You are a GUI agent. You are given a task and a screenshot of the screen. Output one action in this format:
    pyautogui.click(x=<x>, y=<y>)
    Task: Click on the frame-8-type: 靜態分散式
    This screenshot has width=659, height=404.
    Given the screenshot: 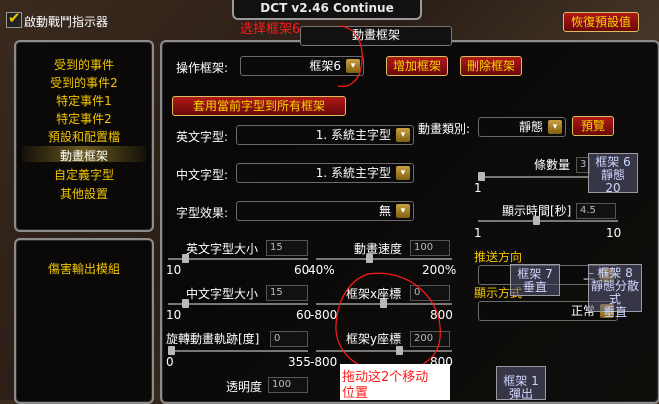 What is the action you would take?
    pyautogui.click(x=614, y=292)
    